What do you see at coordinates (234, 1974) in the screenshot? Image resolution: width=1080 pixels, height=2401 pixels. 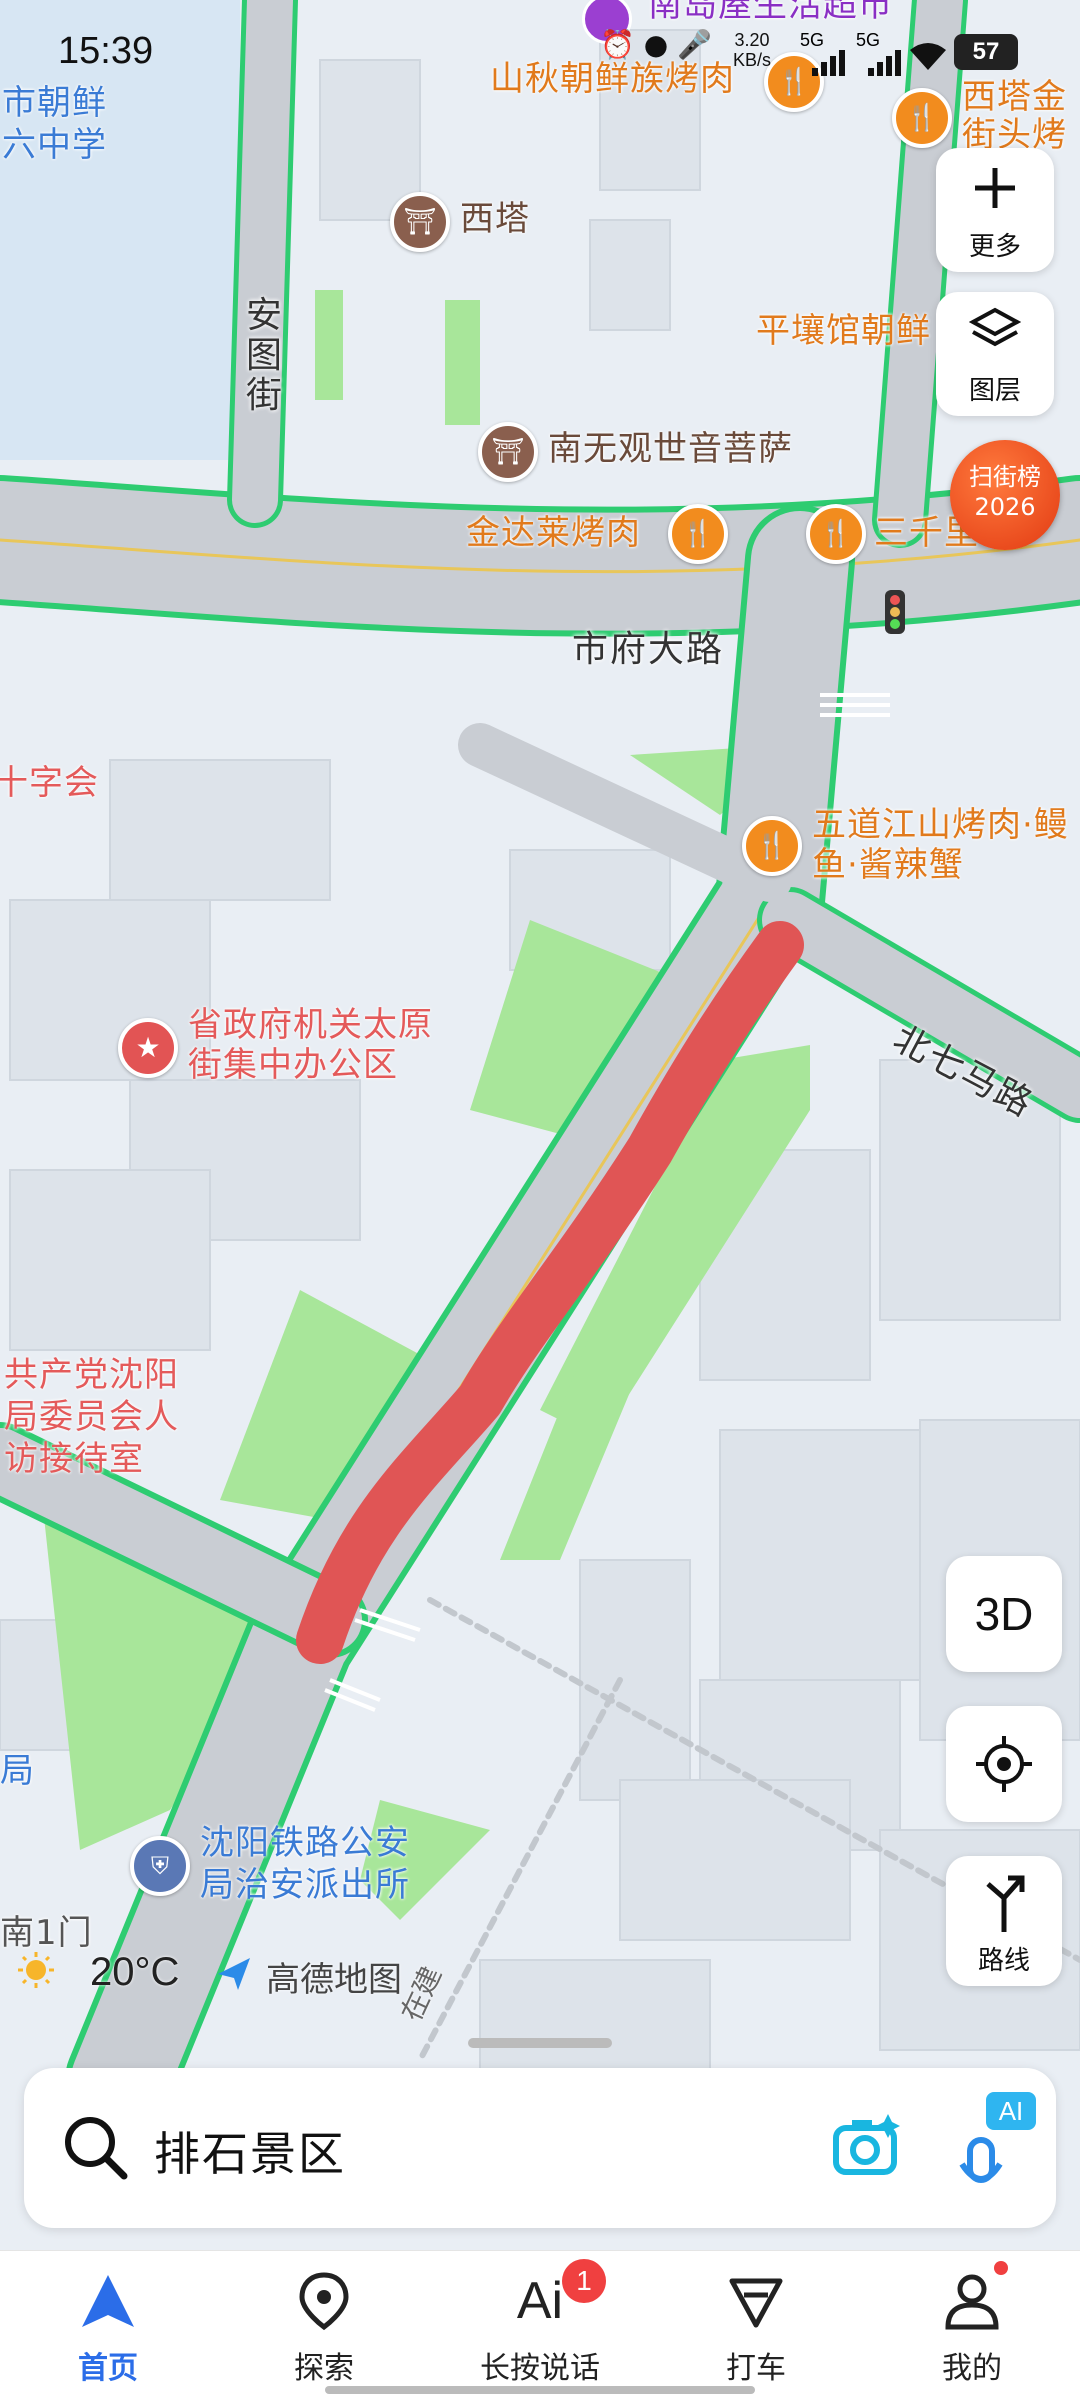 I see `amap-logo-icon` at bounding box center [234, 1974].